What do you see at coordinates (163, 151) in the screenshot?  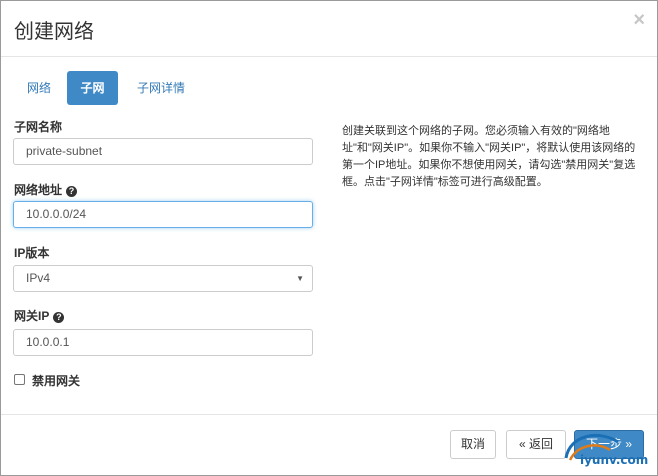 I see `subnet-name-input: private-subnet` at bounding box center [163, 151].